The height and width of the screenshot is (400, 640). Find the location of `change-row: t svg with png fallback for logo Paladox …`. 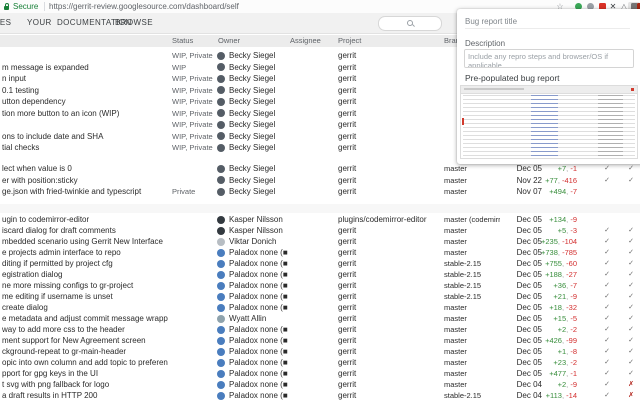

change-row: t svg with png fallback for logo Paladox … is located at coordinates (320, 384).